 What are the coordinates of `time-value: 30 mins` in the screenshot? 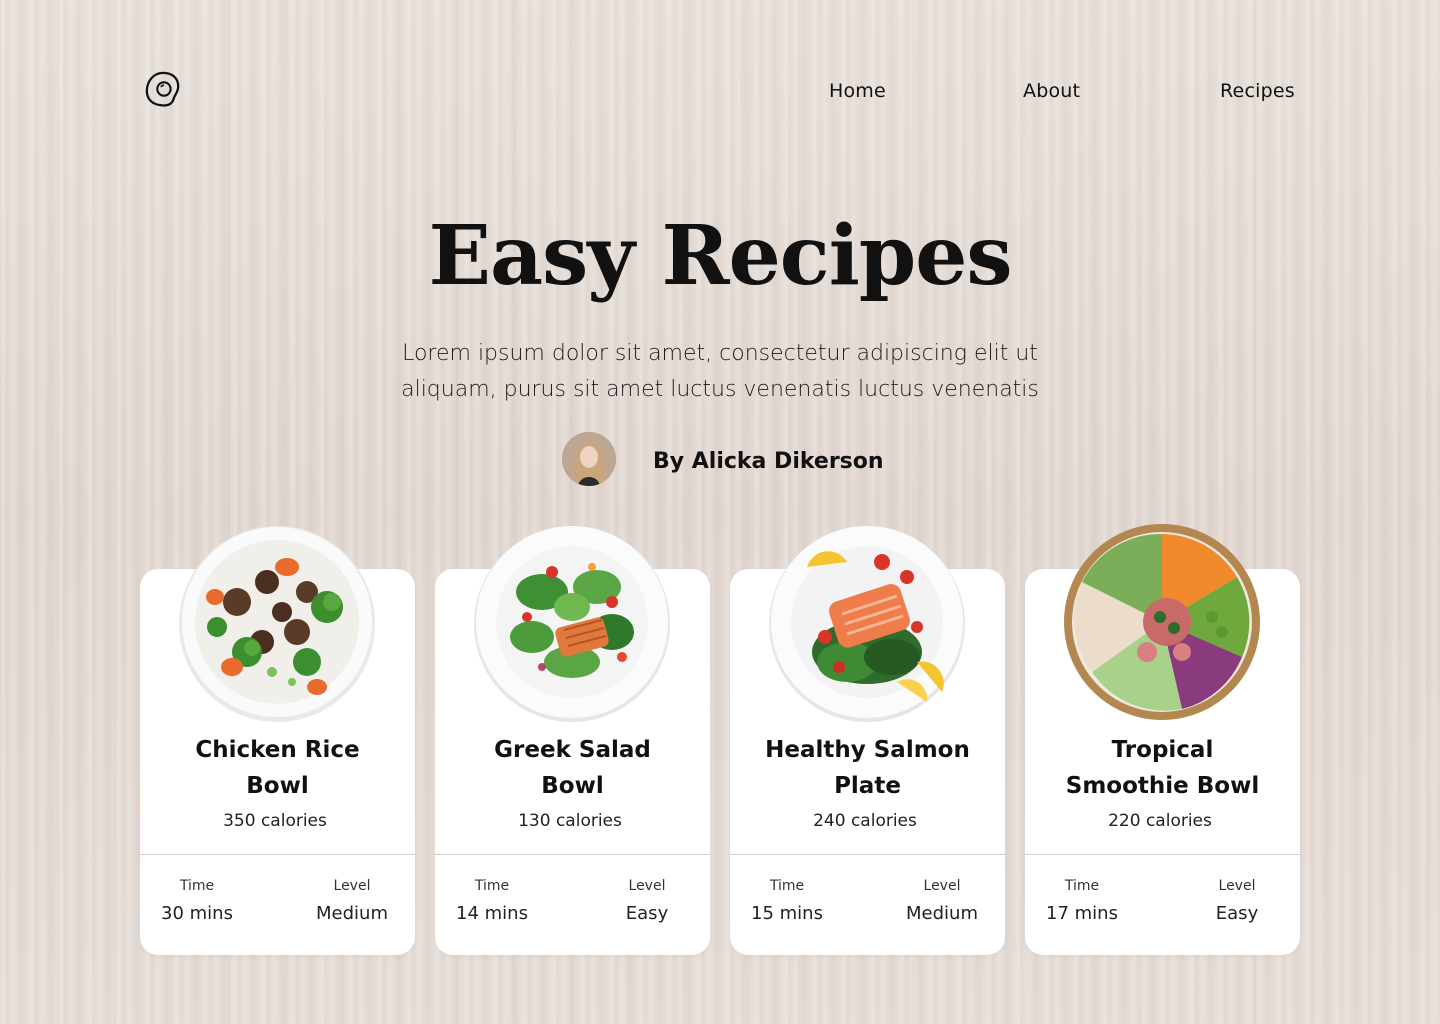 It's located at (197, 913).